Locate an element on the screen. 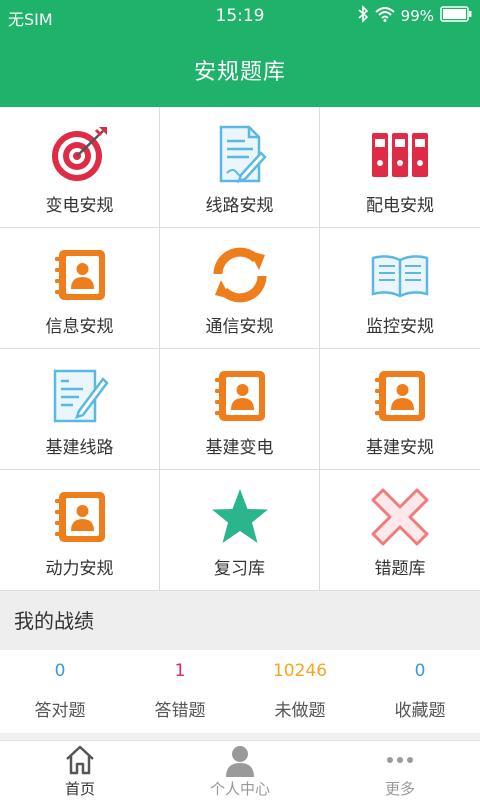 The image size is (480, 800). stat-label: 答对题 is located at coordinates (60, 711).